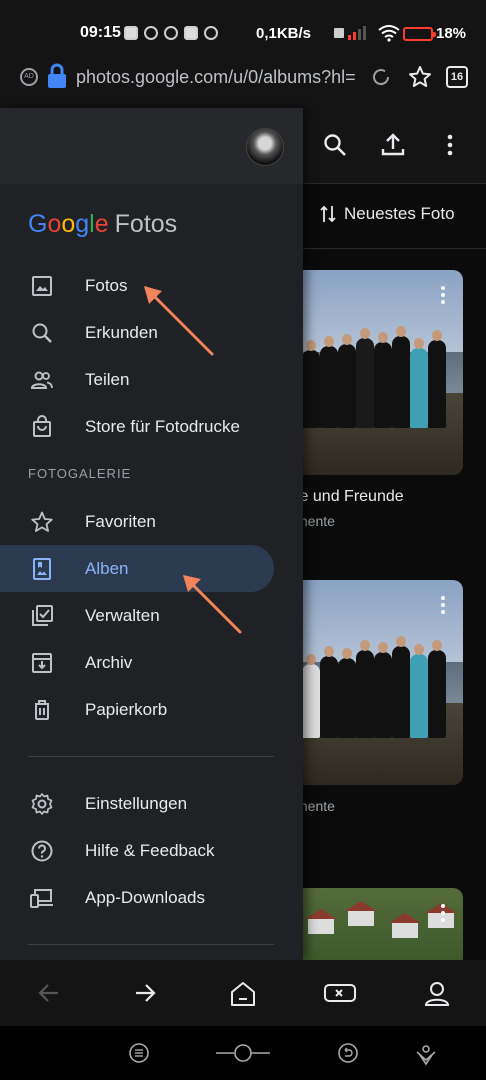  Describe the element at coordinates (107, 379) in the screenshot. I see `nav-label: Teilen` at that location.